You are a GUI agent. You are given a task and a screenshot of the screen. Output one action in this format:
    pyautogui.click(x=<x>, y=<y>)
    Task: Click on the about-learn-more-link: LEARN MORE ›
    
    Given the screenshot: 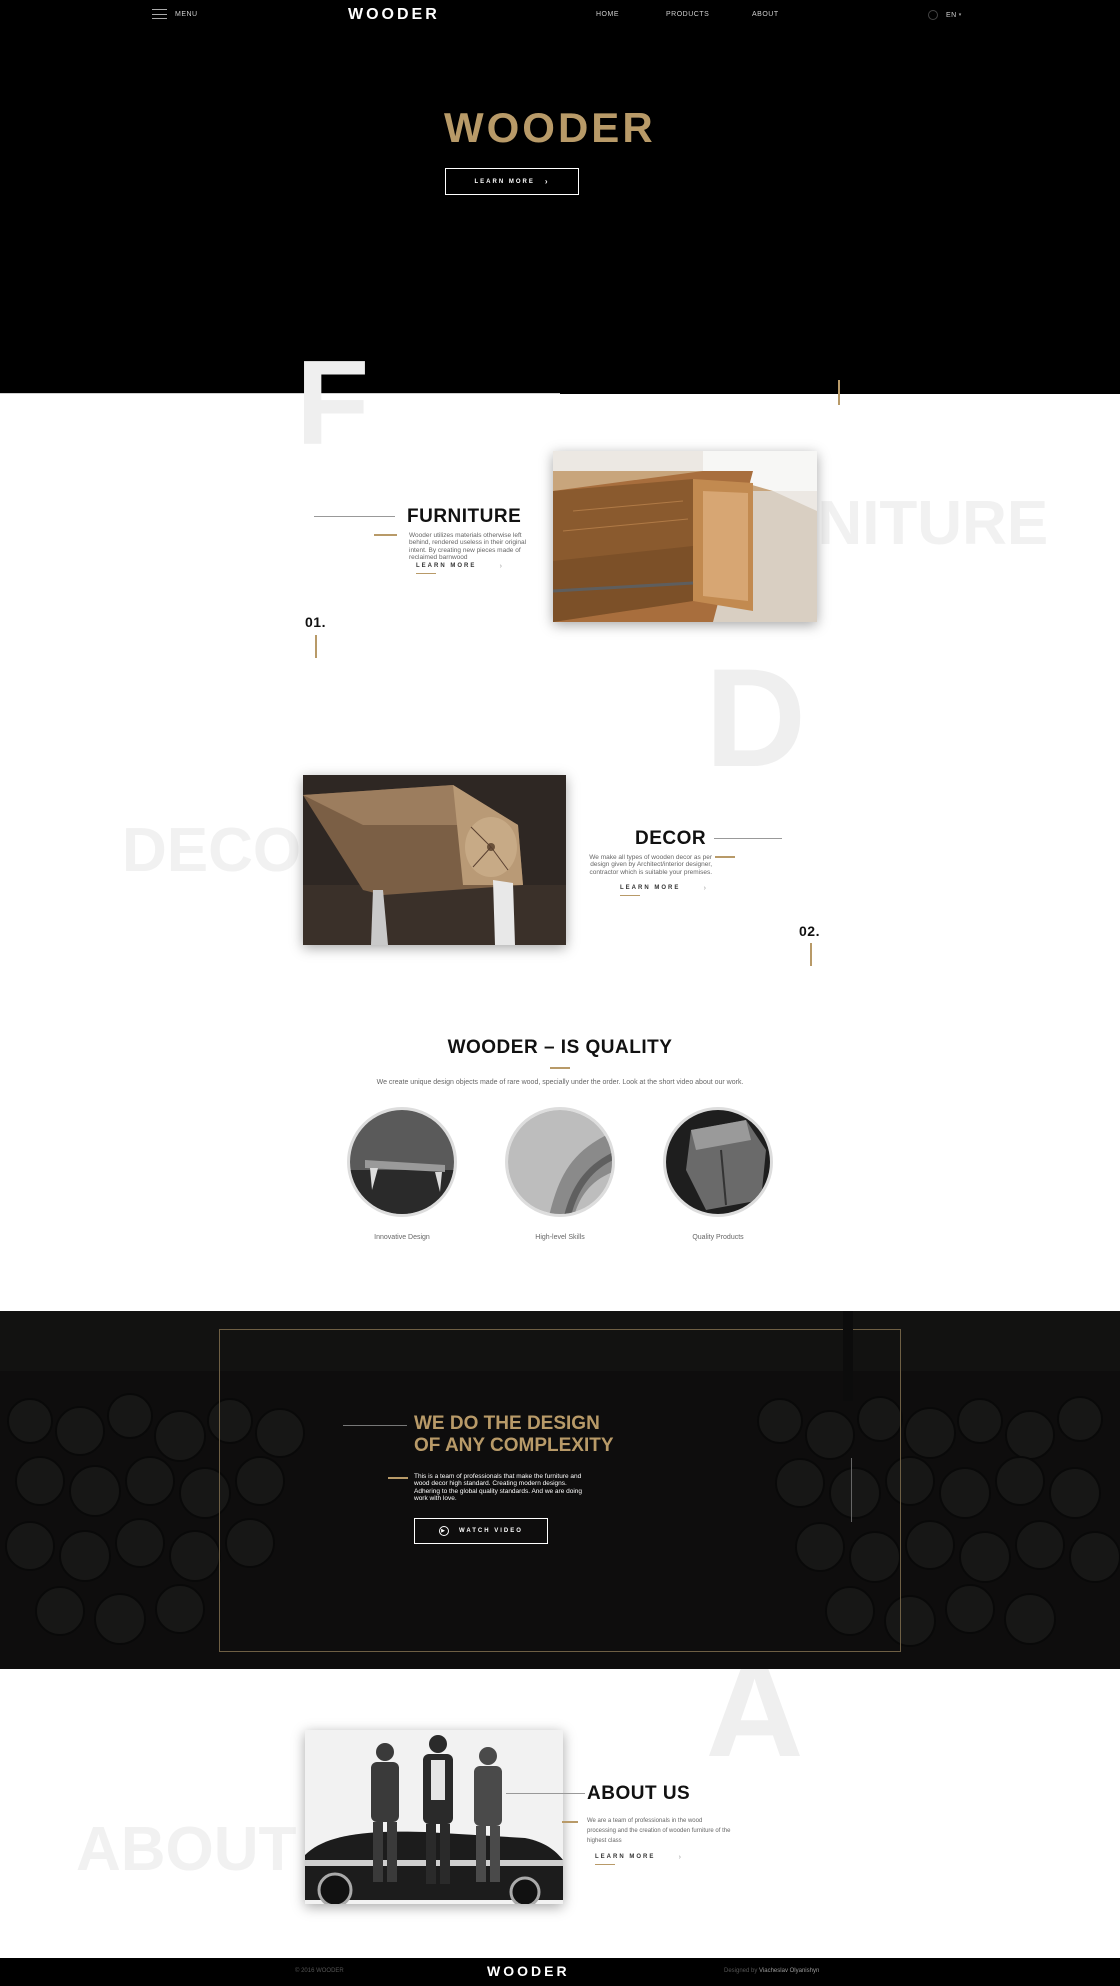 What is the action you would take?
    pyautogui.click(x=638, y=1857)
    